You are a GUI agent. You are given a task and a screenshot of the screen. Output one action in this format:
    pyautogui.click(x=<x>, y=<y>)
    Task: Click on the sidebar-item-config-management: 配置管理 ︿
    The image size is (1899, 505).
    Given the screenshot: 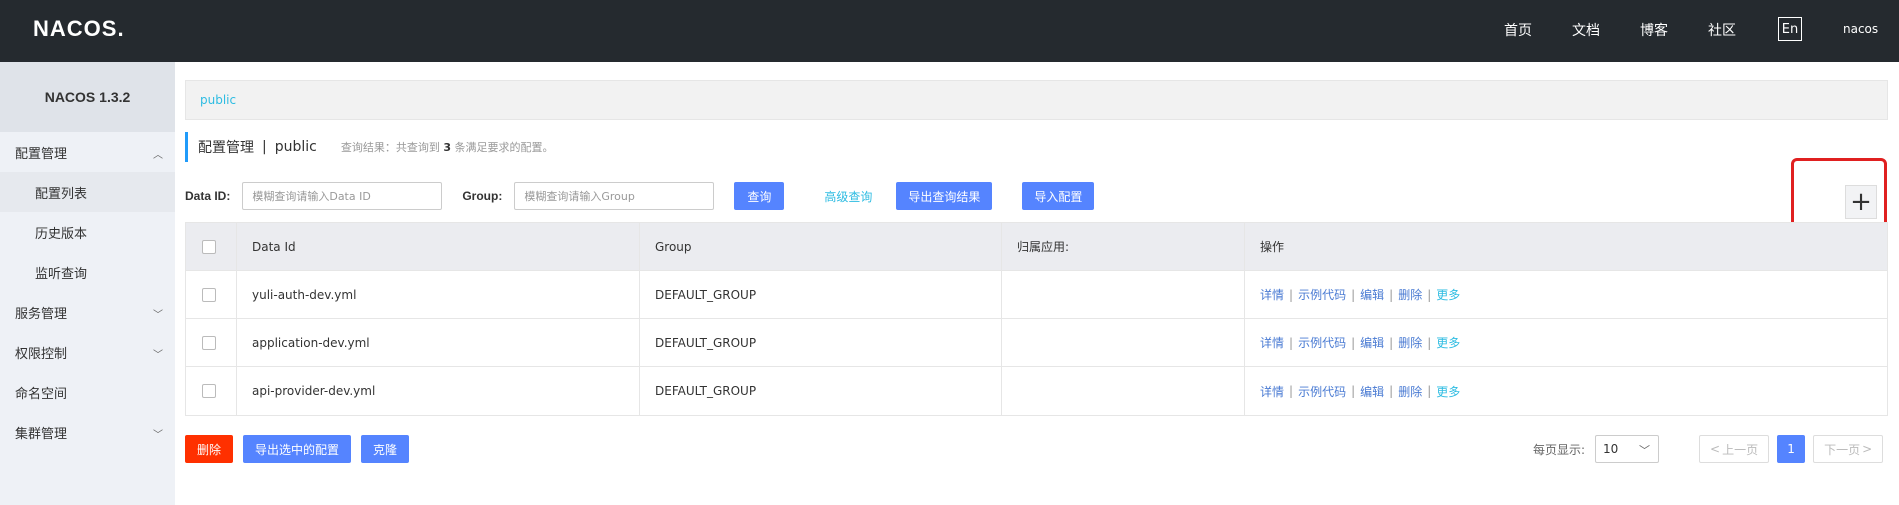 What is the action you would take?
    pyautogui.click(x=87, y=152)
    